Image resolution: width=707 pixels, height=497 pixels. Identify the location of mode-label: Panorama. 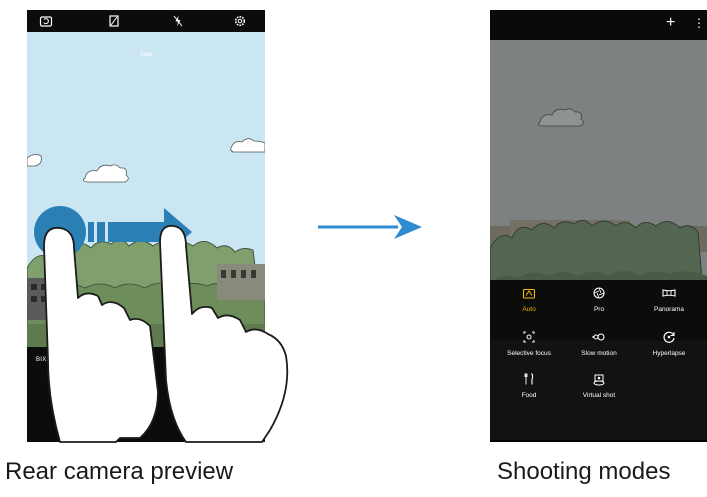
(669, 309).